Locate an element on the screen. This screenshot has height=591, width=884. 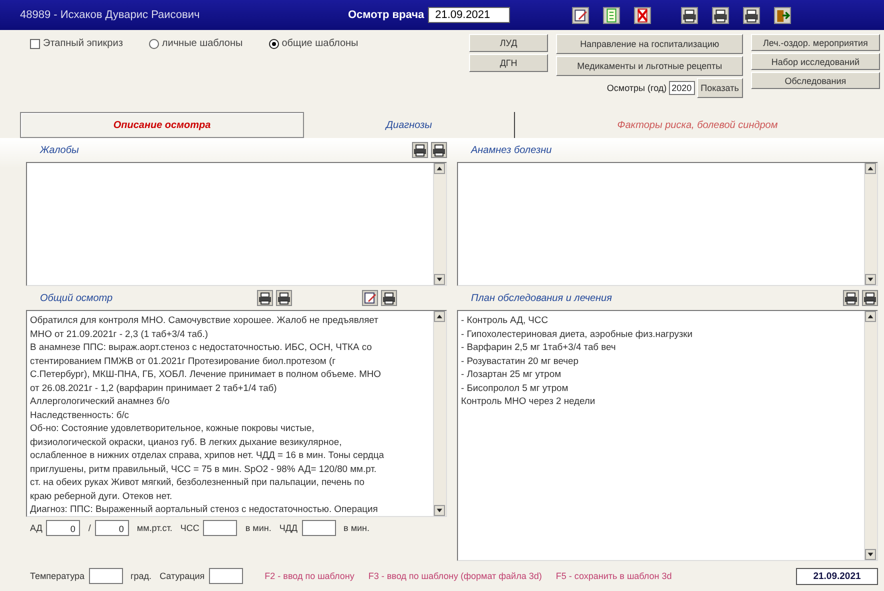
text-line: Наследственность: б/с is located at coordinates (80, 414).